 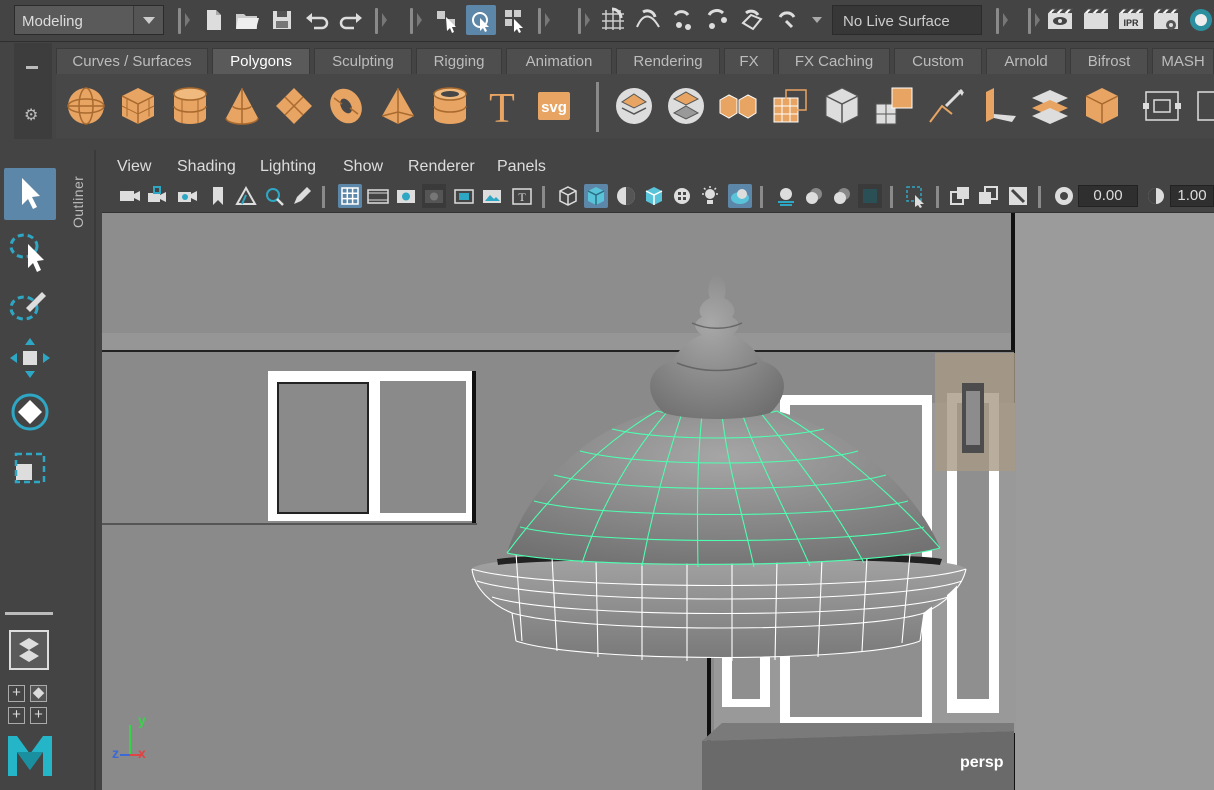 What do you see at coordinates (363, 61) in the screenshot?
I see `tab-sculpting: Sculpting` at bounding box center [363, 61].